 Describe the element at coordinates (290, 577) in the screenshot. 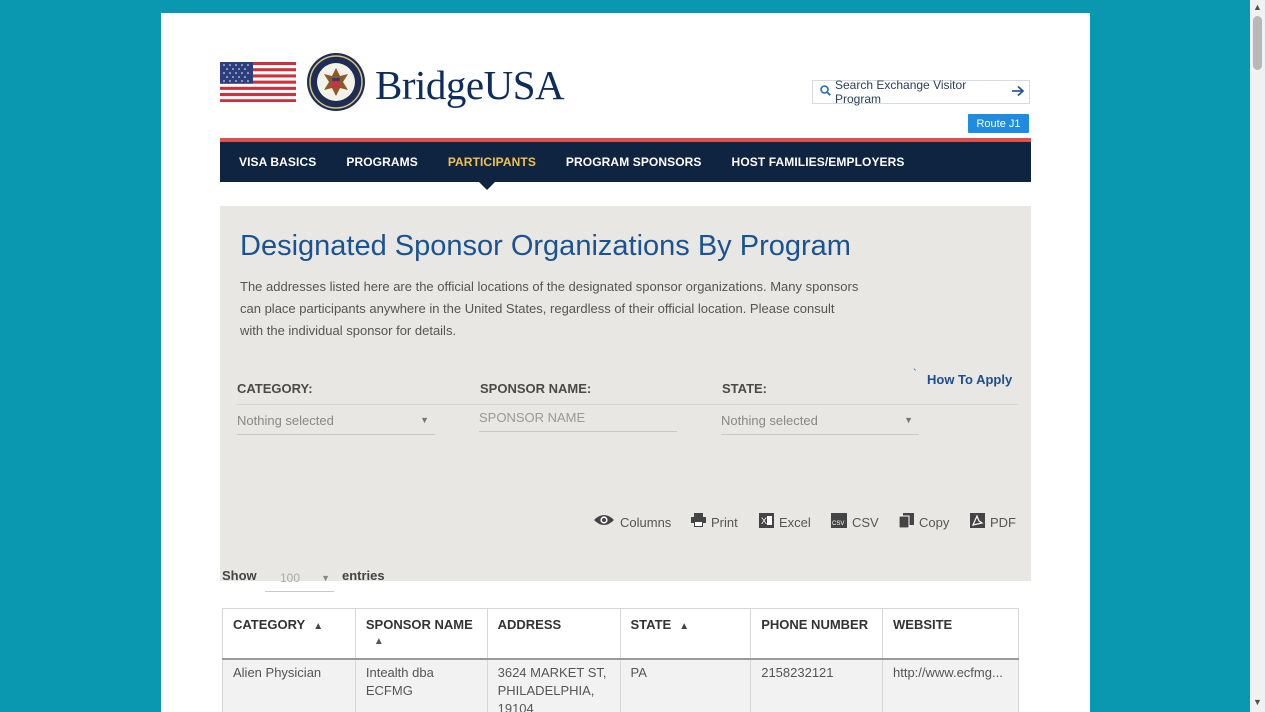

I see `entries-value: 100` at that location.